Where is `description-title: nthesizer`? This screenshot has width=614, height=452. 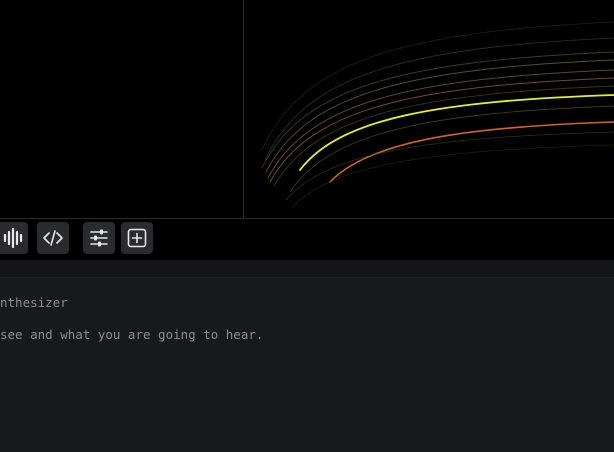
description-title: nthesizer is located at coordinates (34, 302).